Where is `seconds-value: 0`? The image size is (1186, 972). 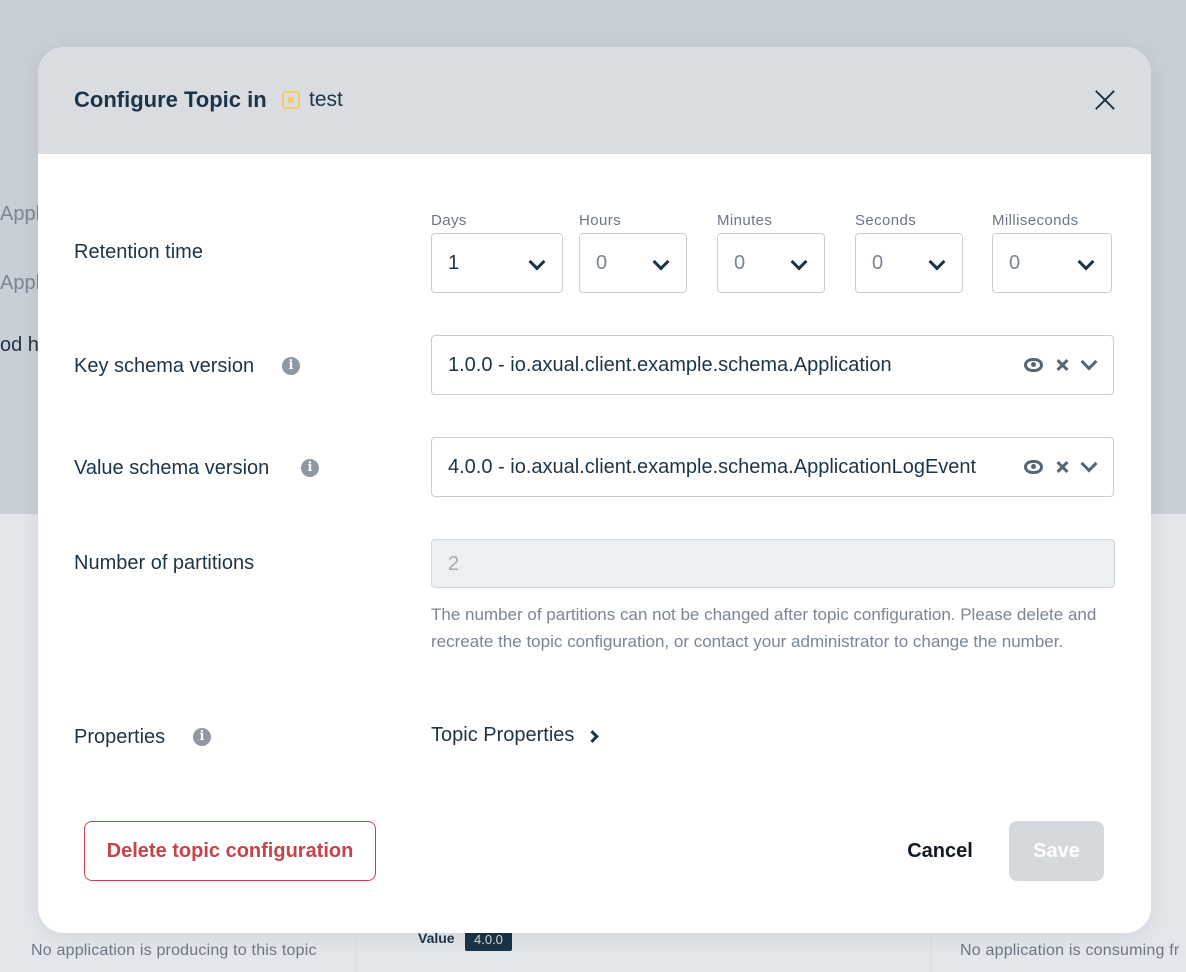
seconds-value: 0 is located at coordinates (878, 263).